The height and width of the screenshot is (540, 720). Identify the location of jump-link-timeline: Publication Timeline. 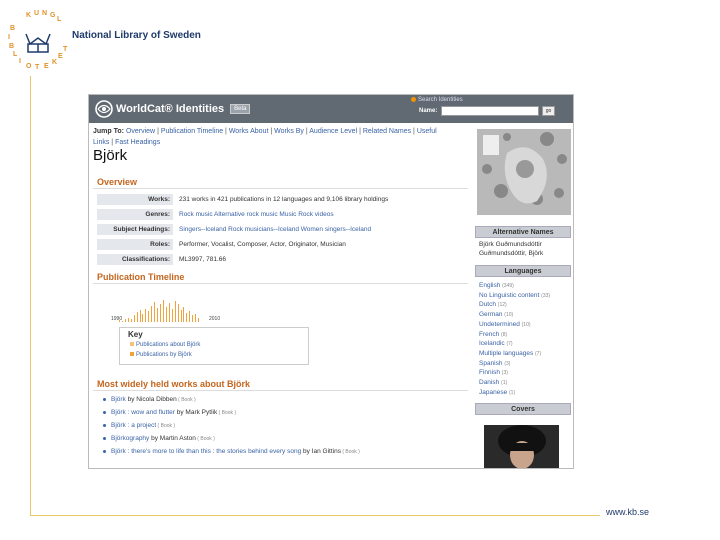
(192, 131).